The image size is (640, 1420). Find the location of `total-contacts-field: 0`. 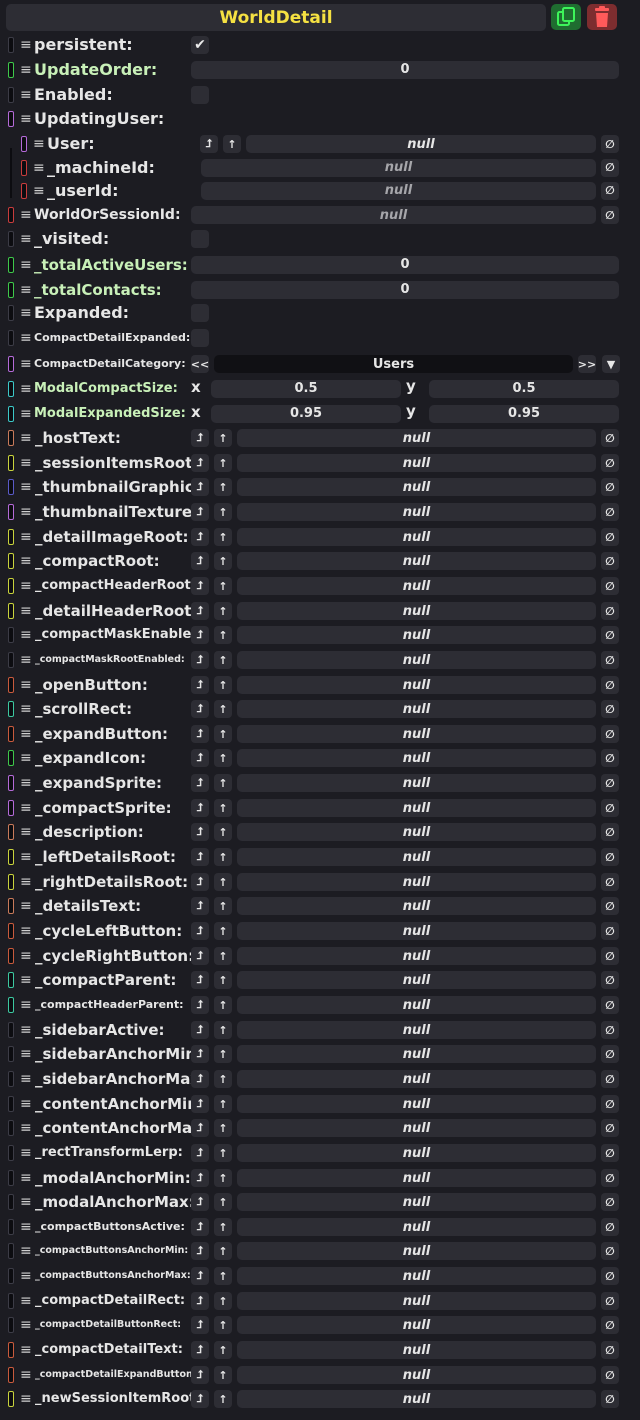

total-contacts-field: 0 is located at coordinates (405, 289).